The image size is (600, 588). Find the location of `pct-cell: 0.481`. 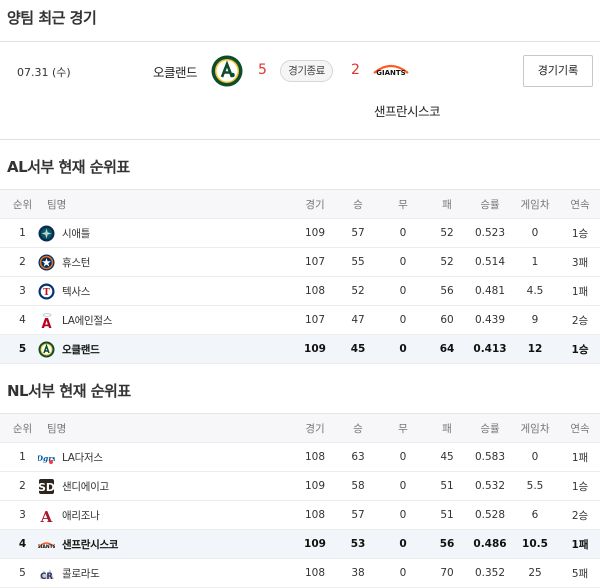

pct-cell: 0.481 is located at coordinates (490, 291).